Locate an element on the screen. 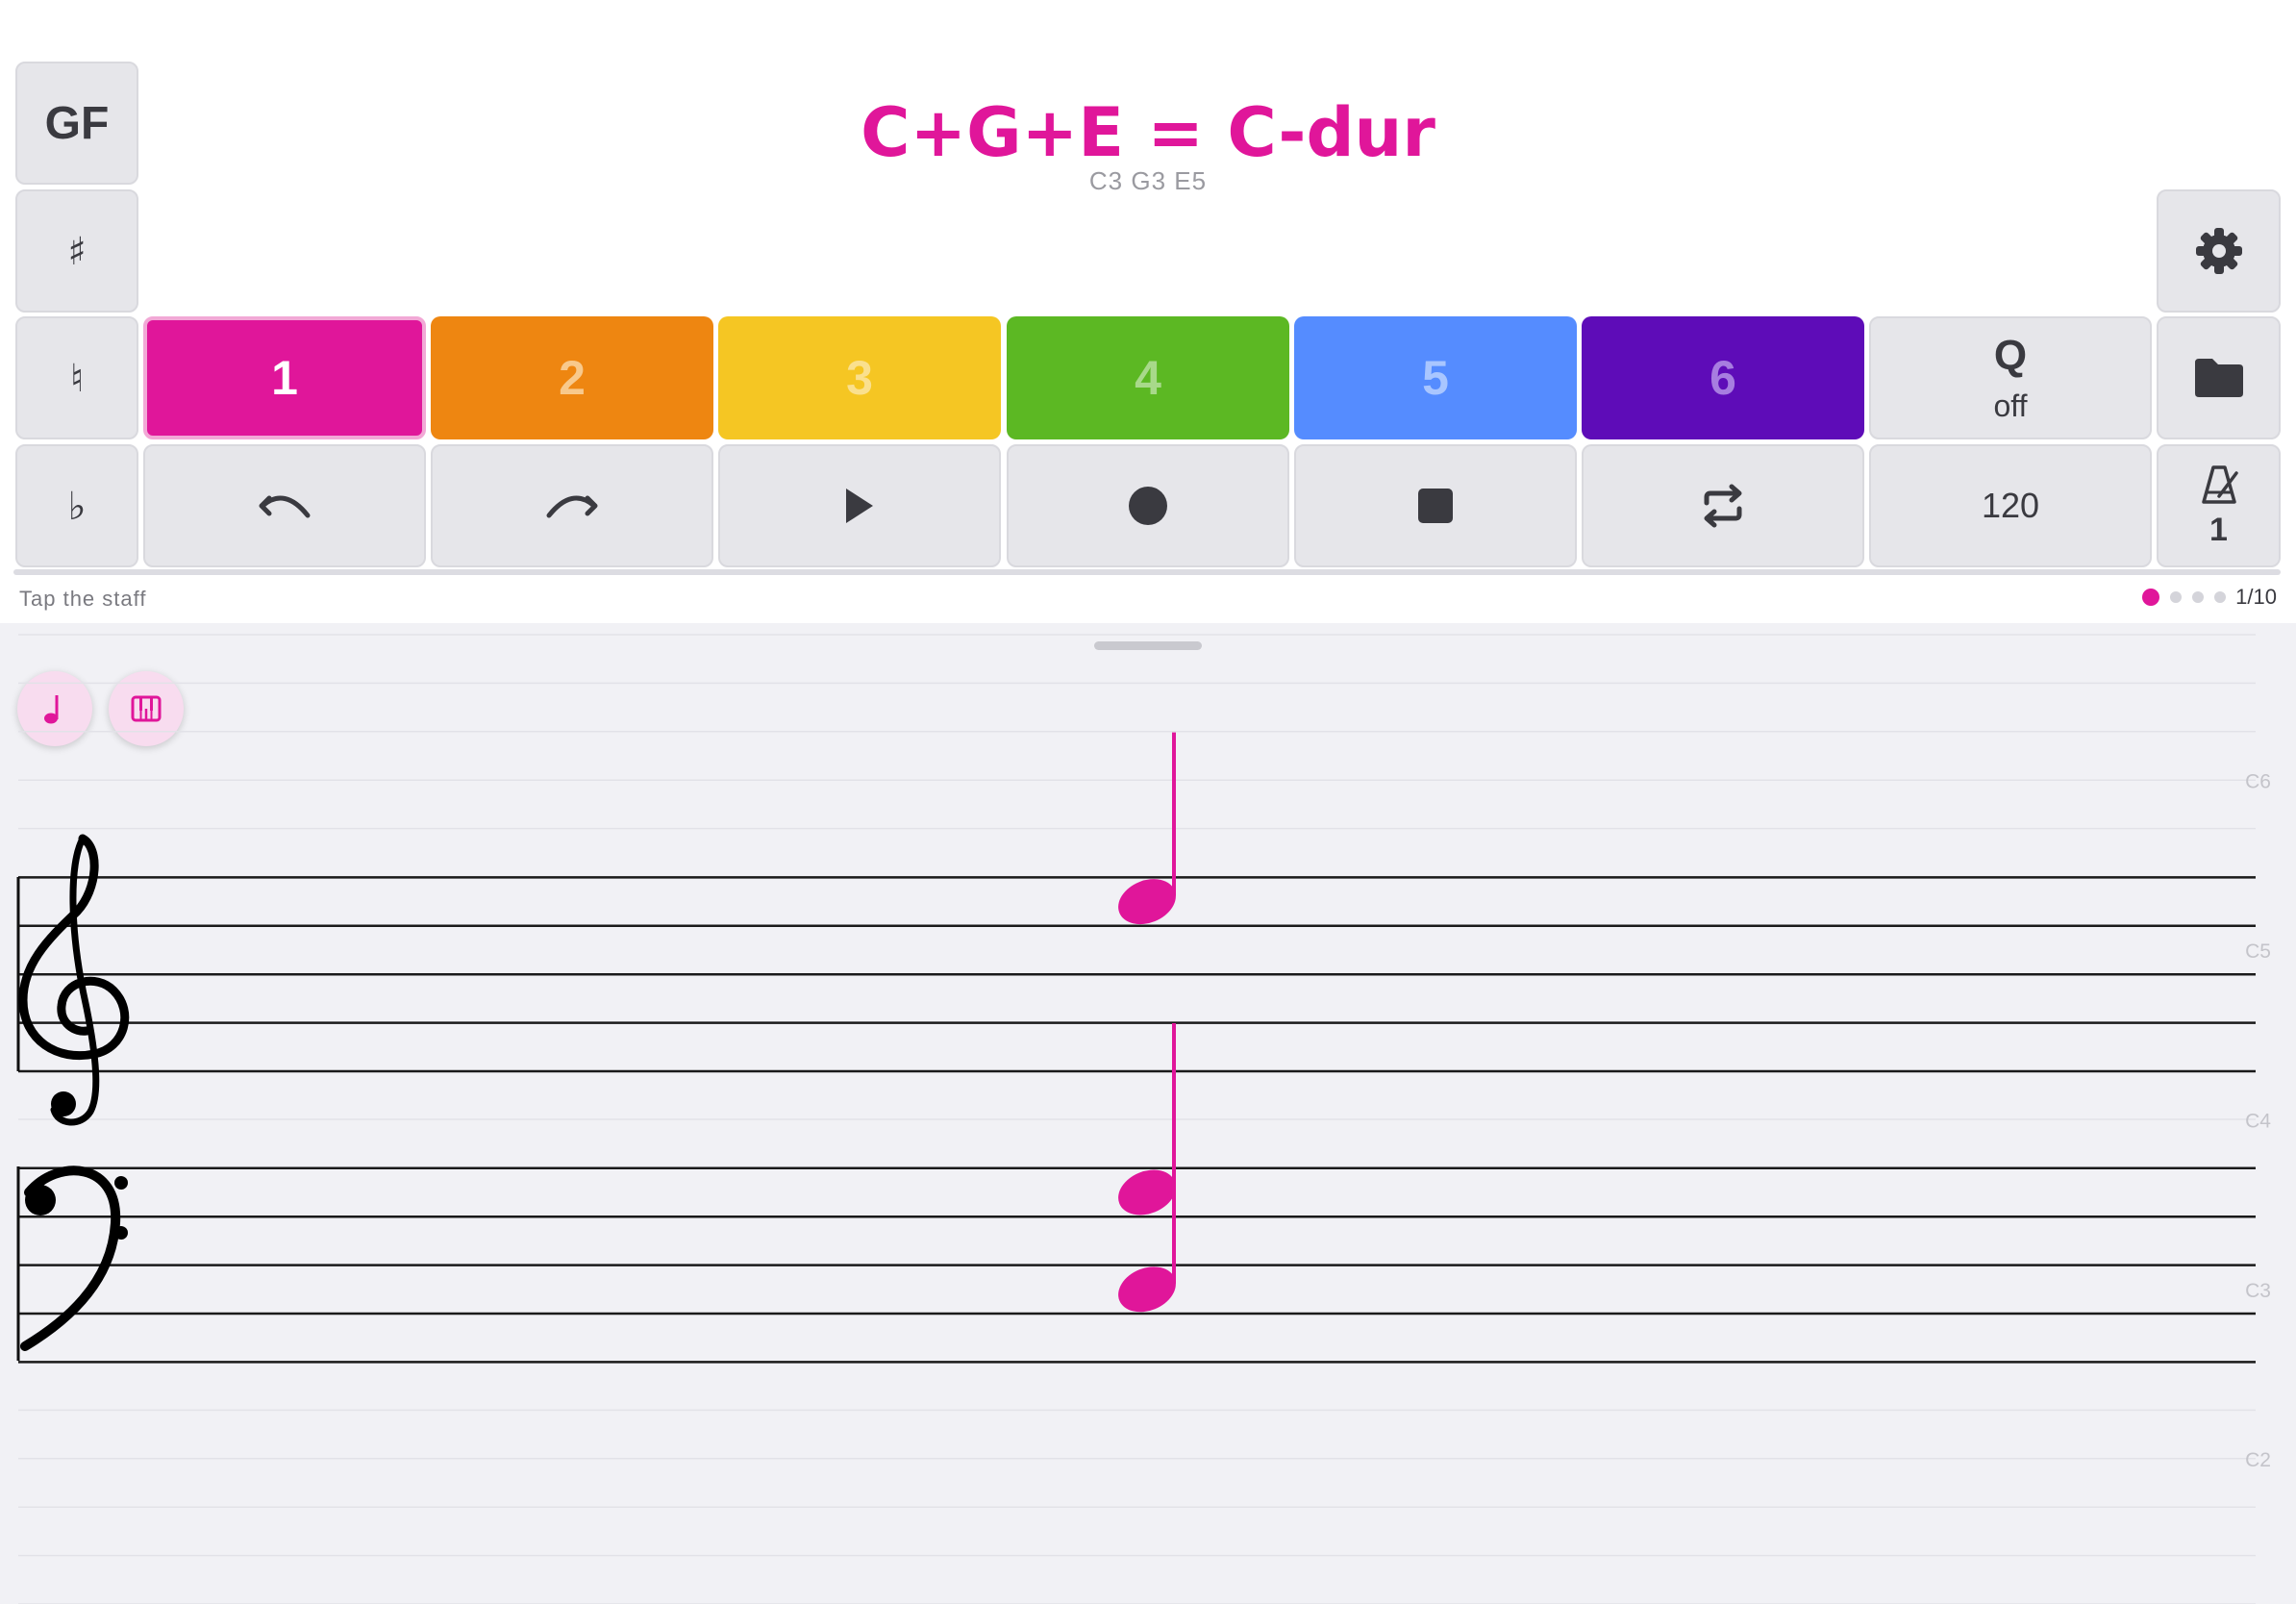  voice-button-1: 1 is located at coordinates (284, 377).